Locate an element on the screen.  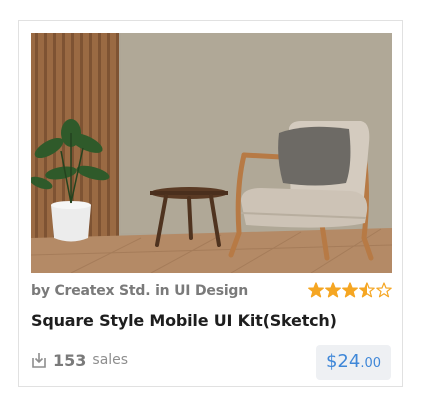
author-line: by Createx Std. in UI Design is located at coordinates (139, 291).